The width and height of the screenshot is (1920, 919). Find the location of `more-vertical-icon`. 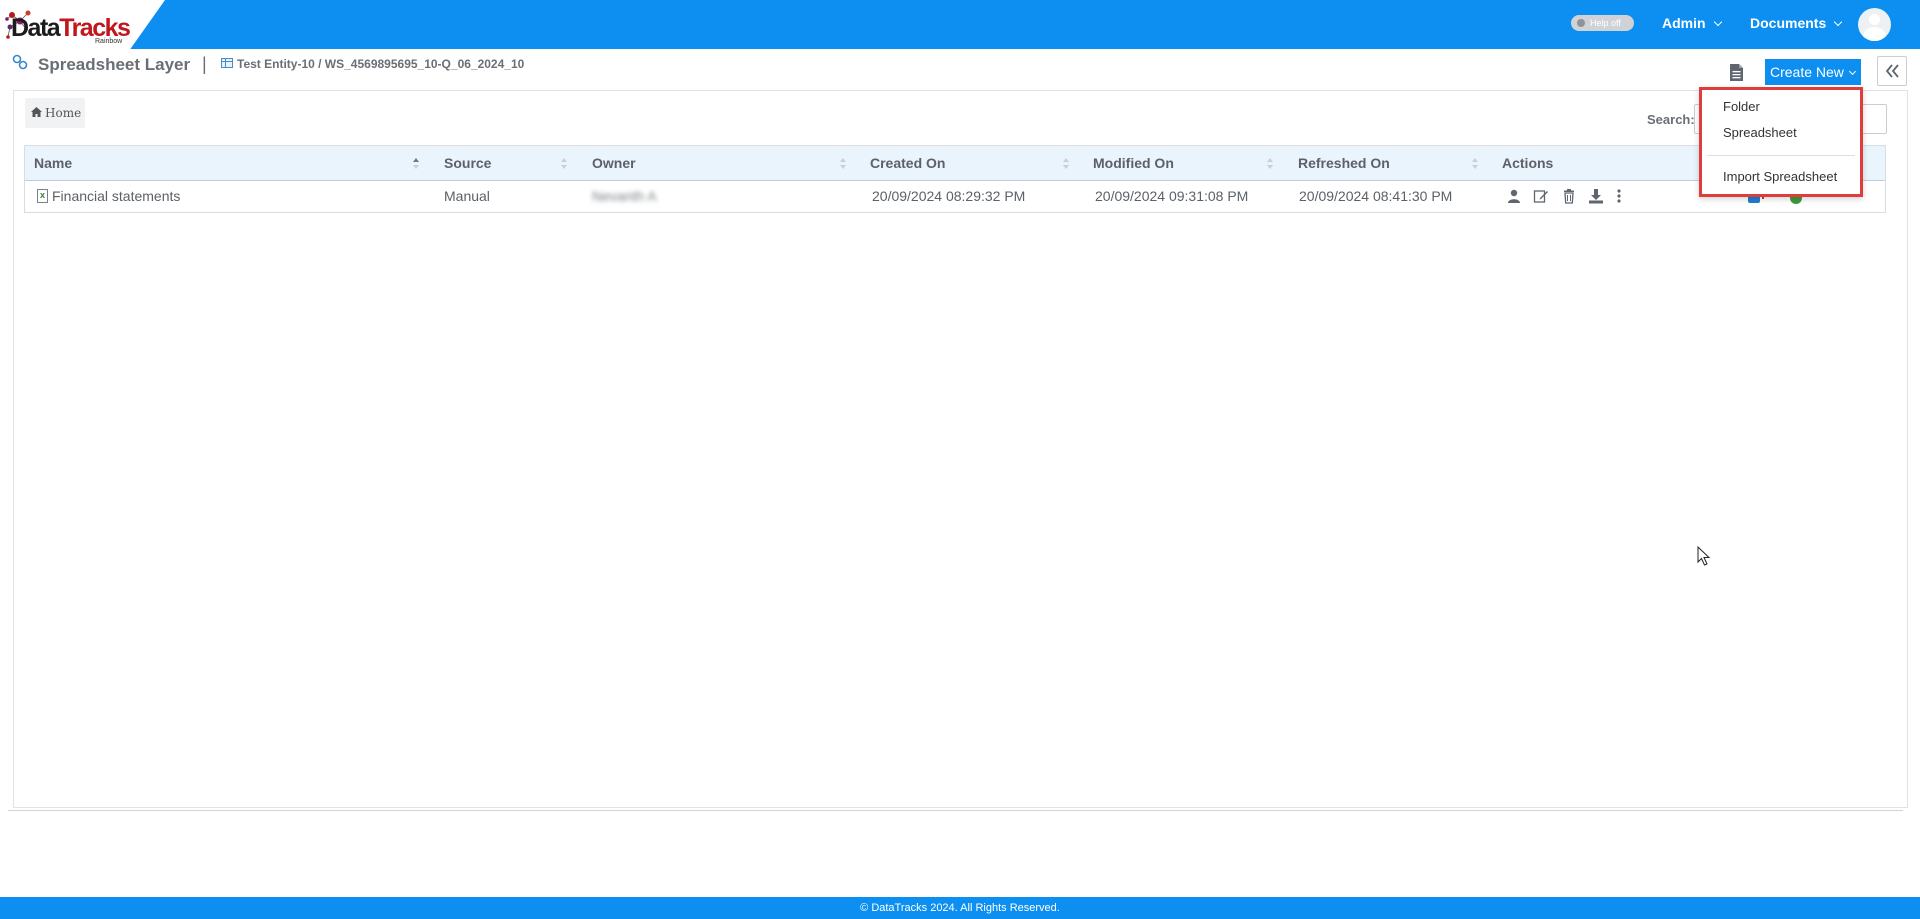

more-vertical-icon is located at coordinates (1619, 196).